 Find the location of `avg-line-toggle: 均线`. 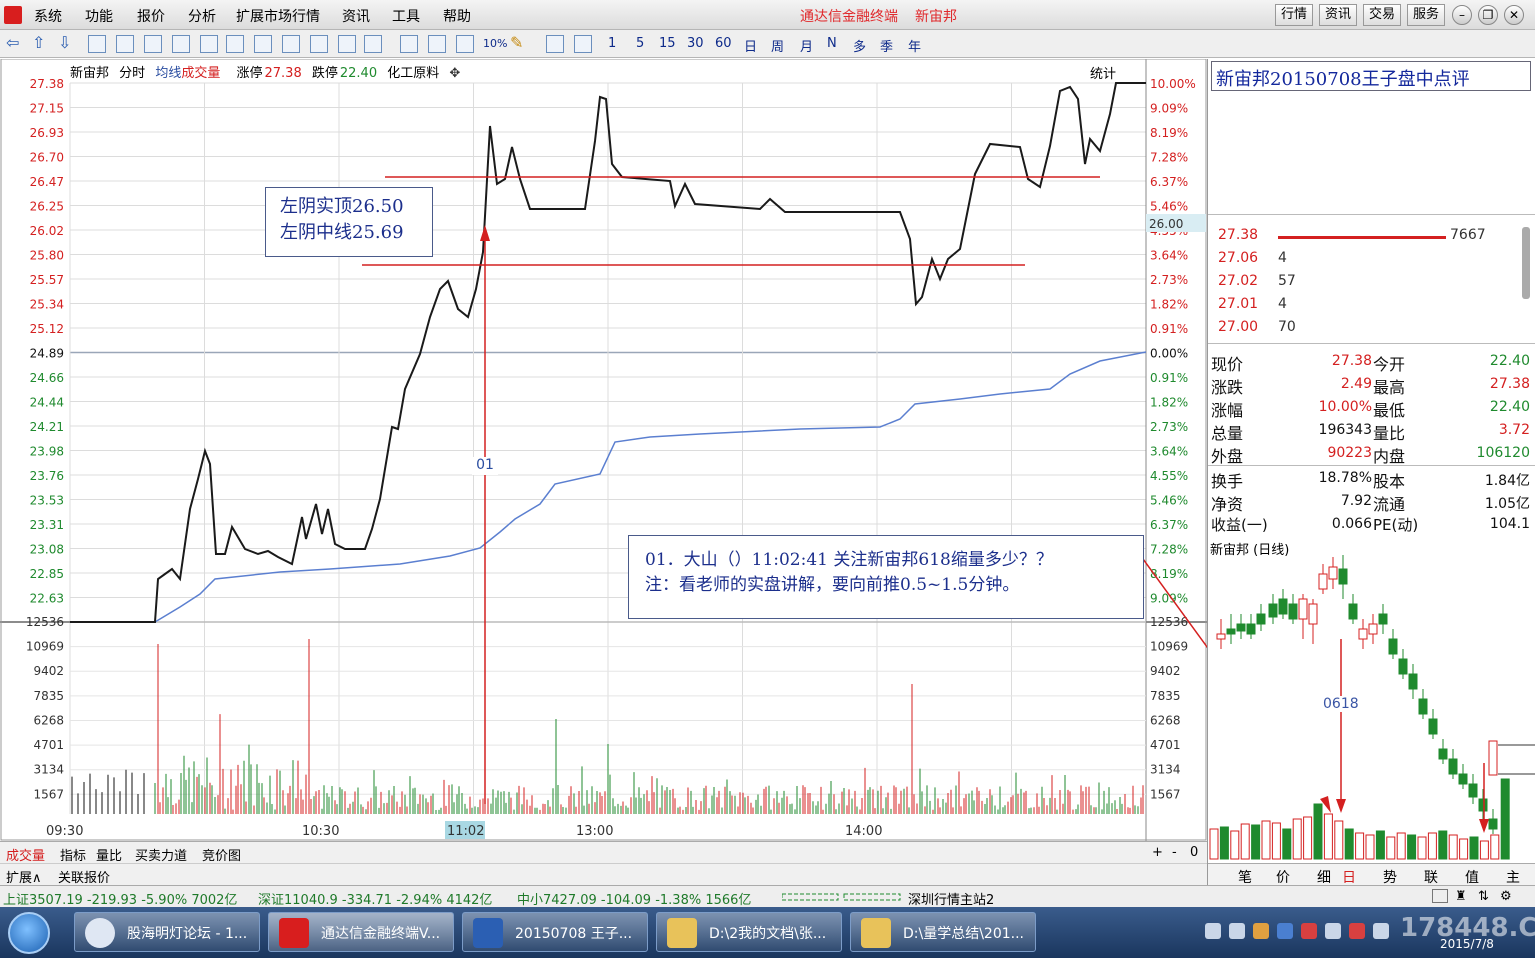

avg-line-toggle: 均线 is located at coordinates (168, 73).